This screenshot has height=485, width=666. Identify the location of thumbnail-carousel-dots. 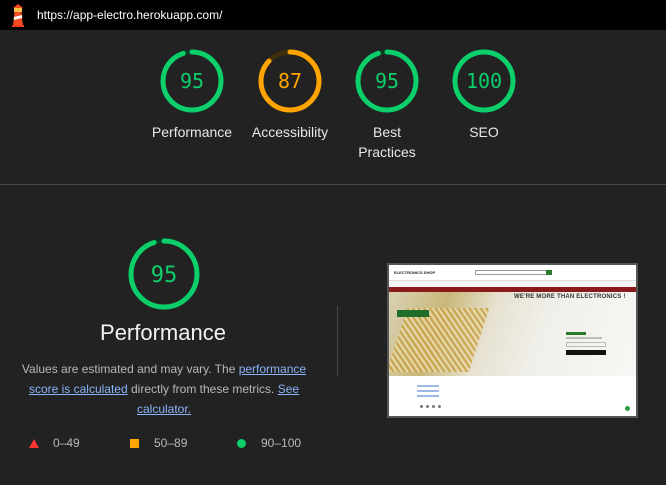
(430, 406).